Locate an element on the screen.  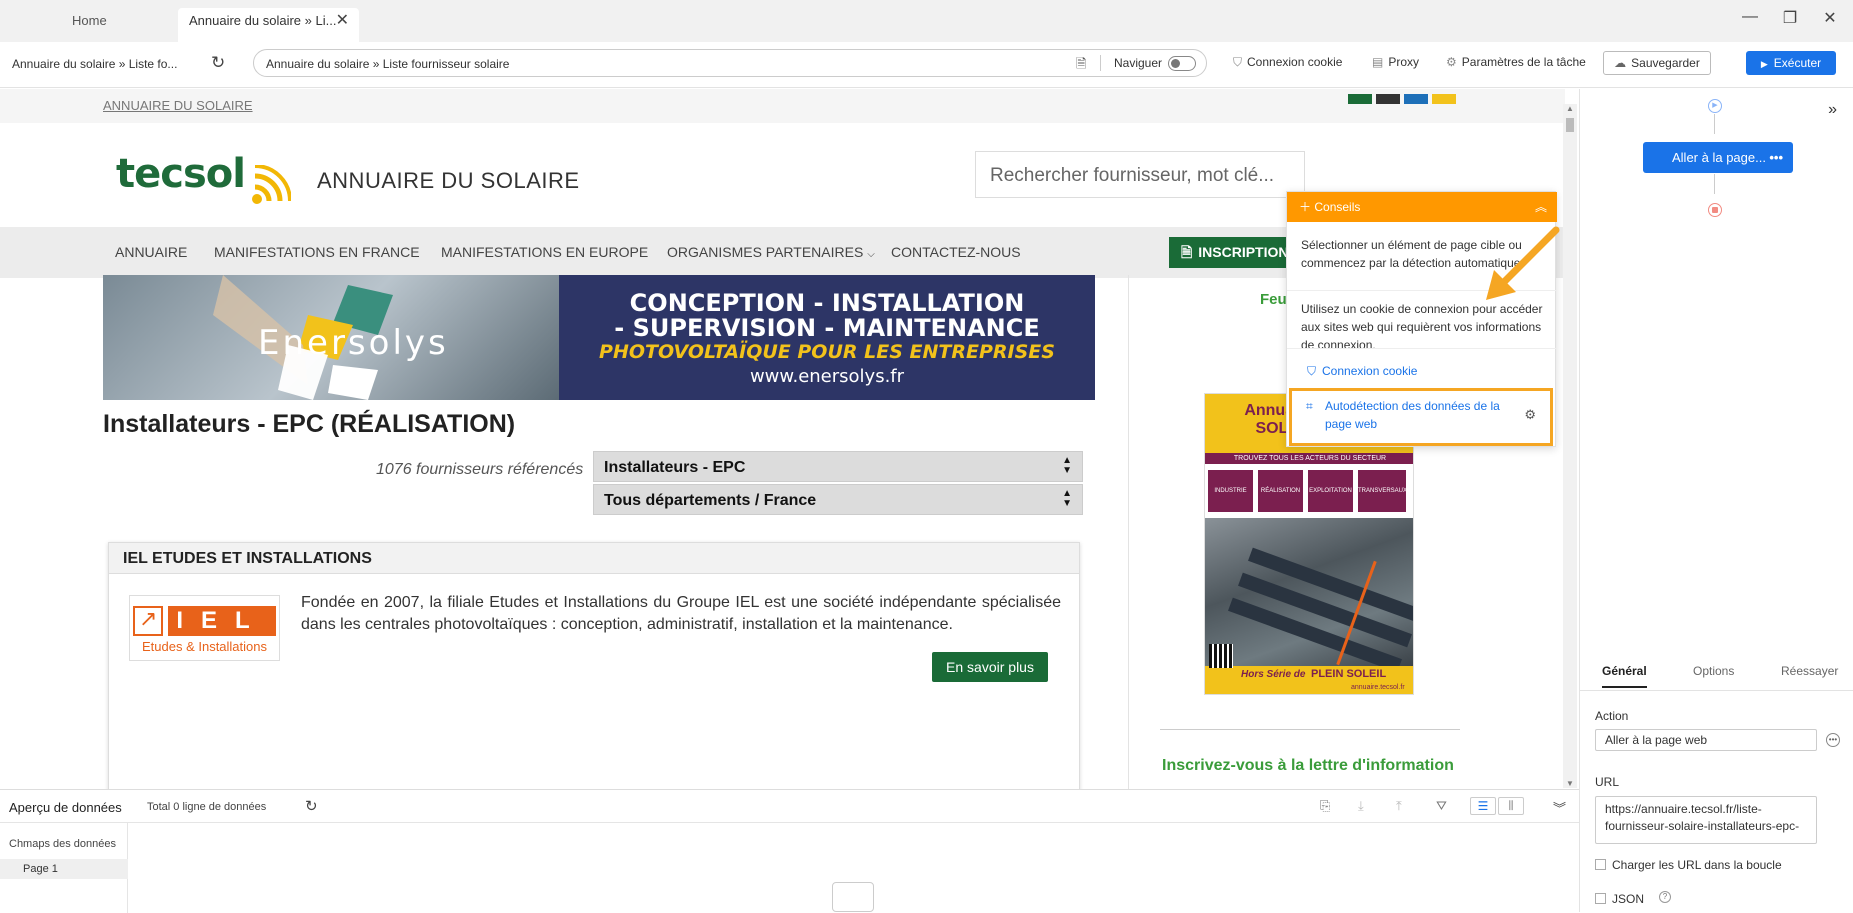
site-top-strip: ANNUAIRE DU SOLAIRE is located at coordinates (782, 106).